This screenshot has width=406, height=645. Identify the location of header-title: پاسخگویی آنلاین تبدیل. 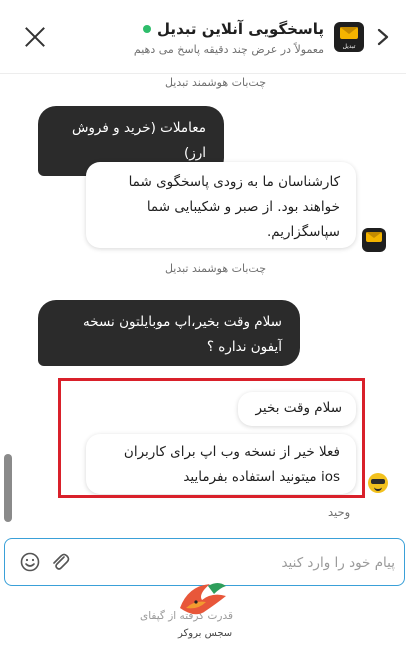
(240, 29).